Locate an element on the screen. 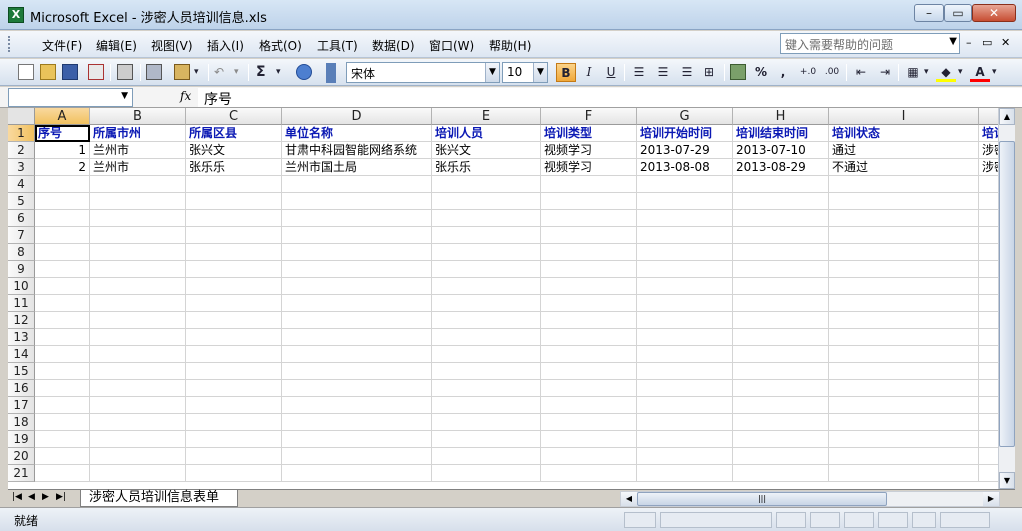  menu-window: 窗口(W) is located at coordinates (451, 45).